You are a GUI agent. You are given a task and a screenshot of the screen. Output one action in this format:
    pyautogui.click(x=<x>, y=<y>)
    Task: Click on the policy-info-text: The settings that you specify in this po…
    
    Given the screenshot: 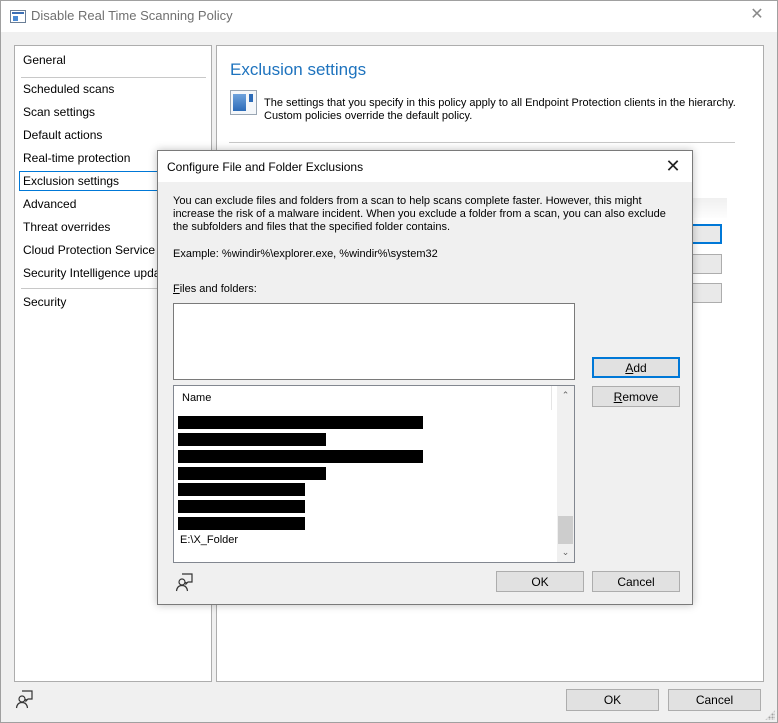 What is the action you would take?
    pyautogui.click(x=500, y=110)
    